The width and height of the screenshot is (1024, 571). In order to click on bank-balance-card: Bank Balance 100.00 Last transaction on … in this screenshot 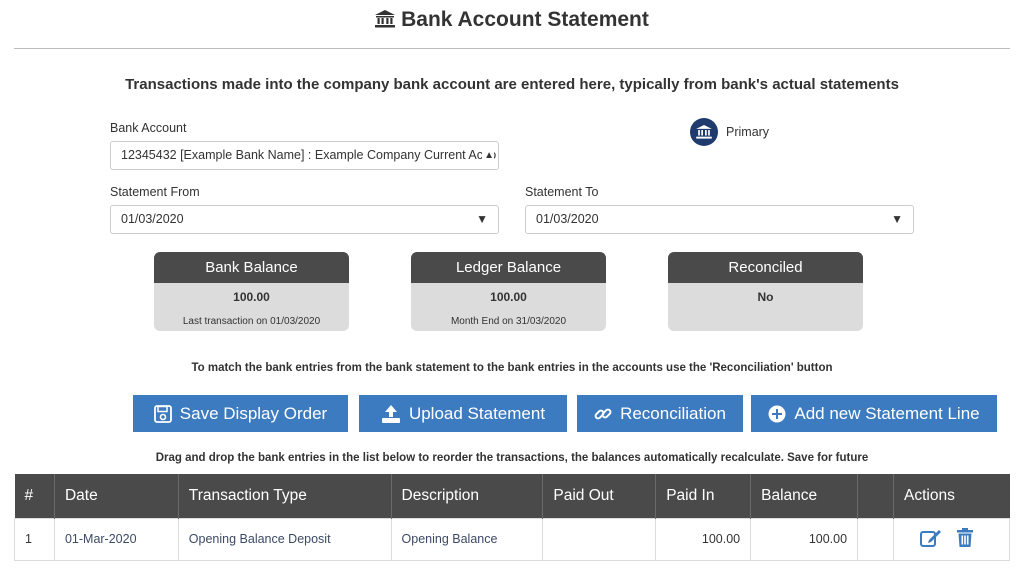, I will do `click(251, 291)`.